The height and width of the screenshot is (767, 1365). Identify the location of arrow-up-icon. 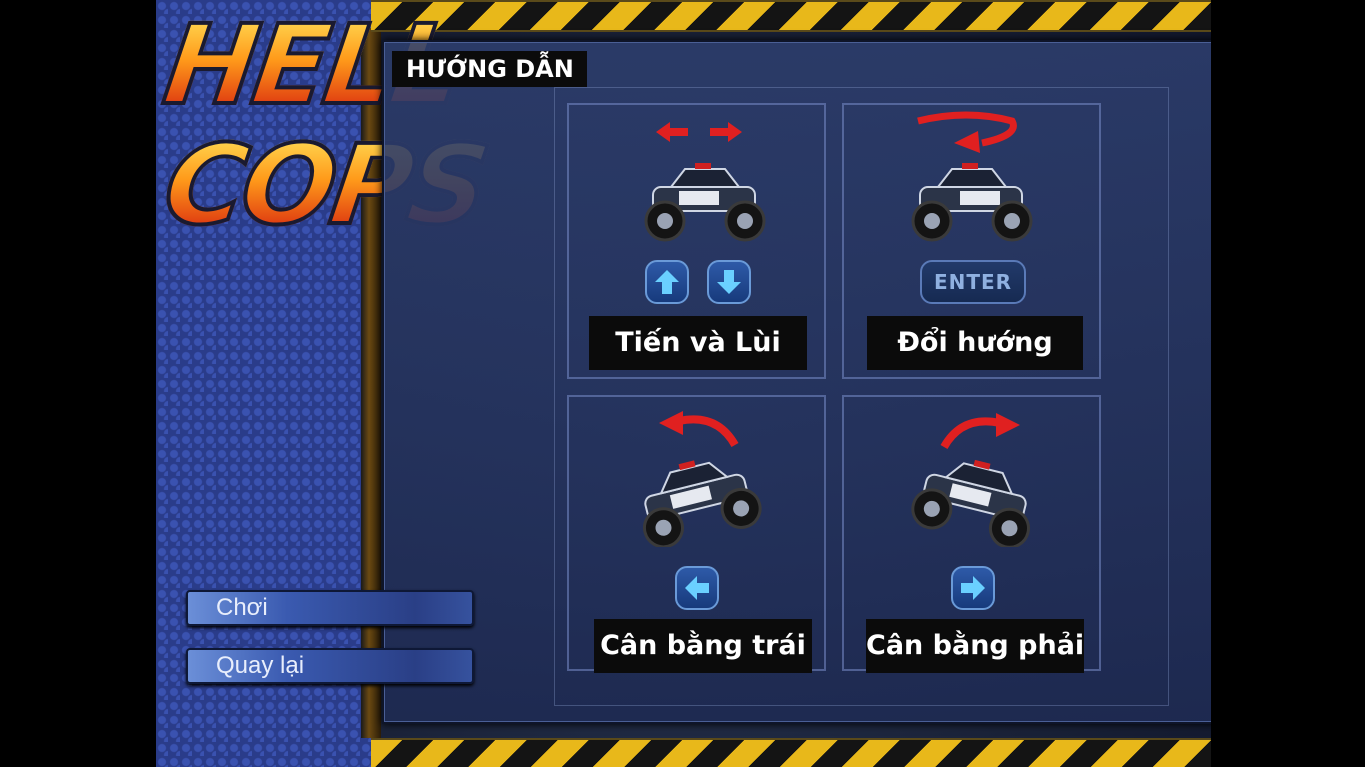
(667, 282).